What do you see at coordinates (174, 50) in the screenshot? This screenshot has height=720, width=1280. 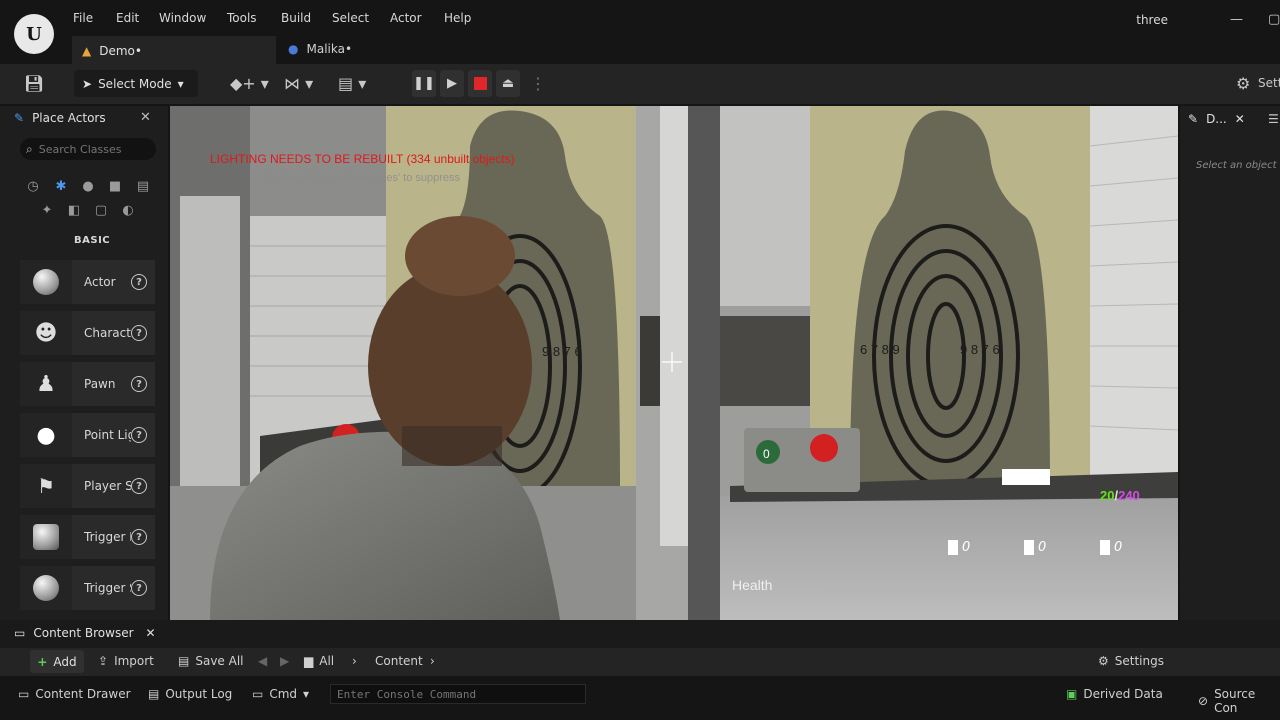 I see `tab-demo: ▲ Demo•` at bounding box center [174, 50].